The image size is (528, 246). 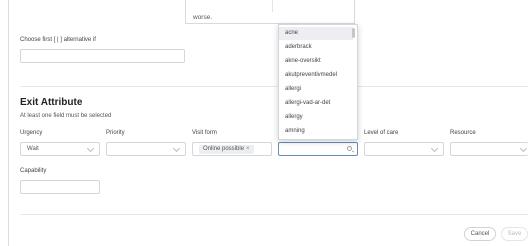 What do you see at coordinates (66, 116) in the screenshot?
I see `section-subtitle: At least one field must be selected` at bounding box center [66, 116].